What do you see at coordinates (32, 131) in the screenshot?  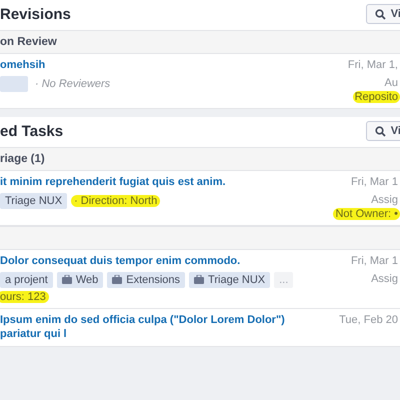 I see `section-title: ed Tasks` at bounding box center [32, 131].